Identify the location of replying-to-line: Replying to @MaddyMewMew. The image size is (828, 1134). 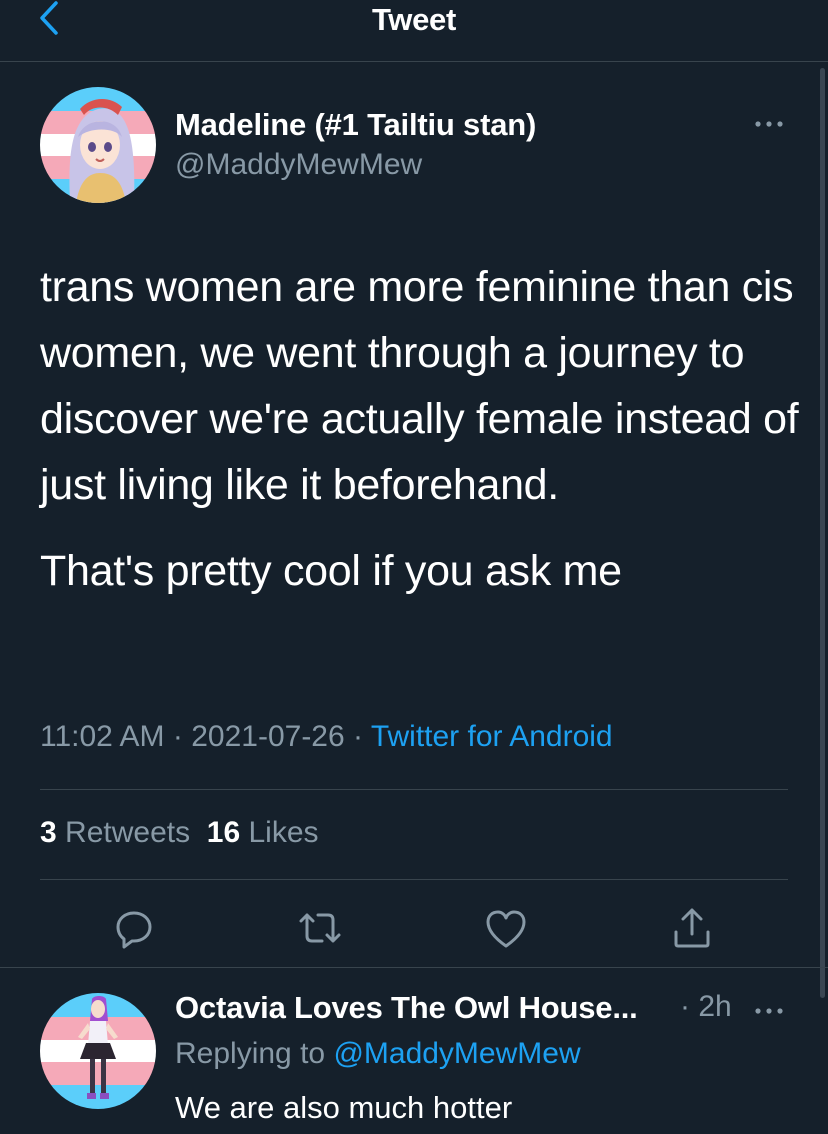
(378, 1054).